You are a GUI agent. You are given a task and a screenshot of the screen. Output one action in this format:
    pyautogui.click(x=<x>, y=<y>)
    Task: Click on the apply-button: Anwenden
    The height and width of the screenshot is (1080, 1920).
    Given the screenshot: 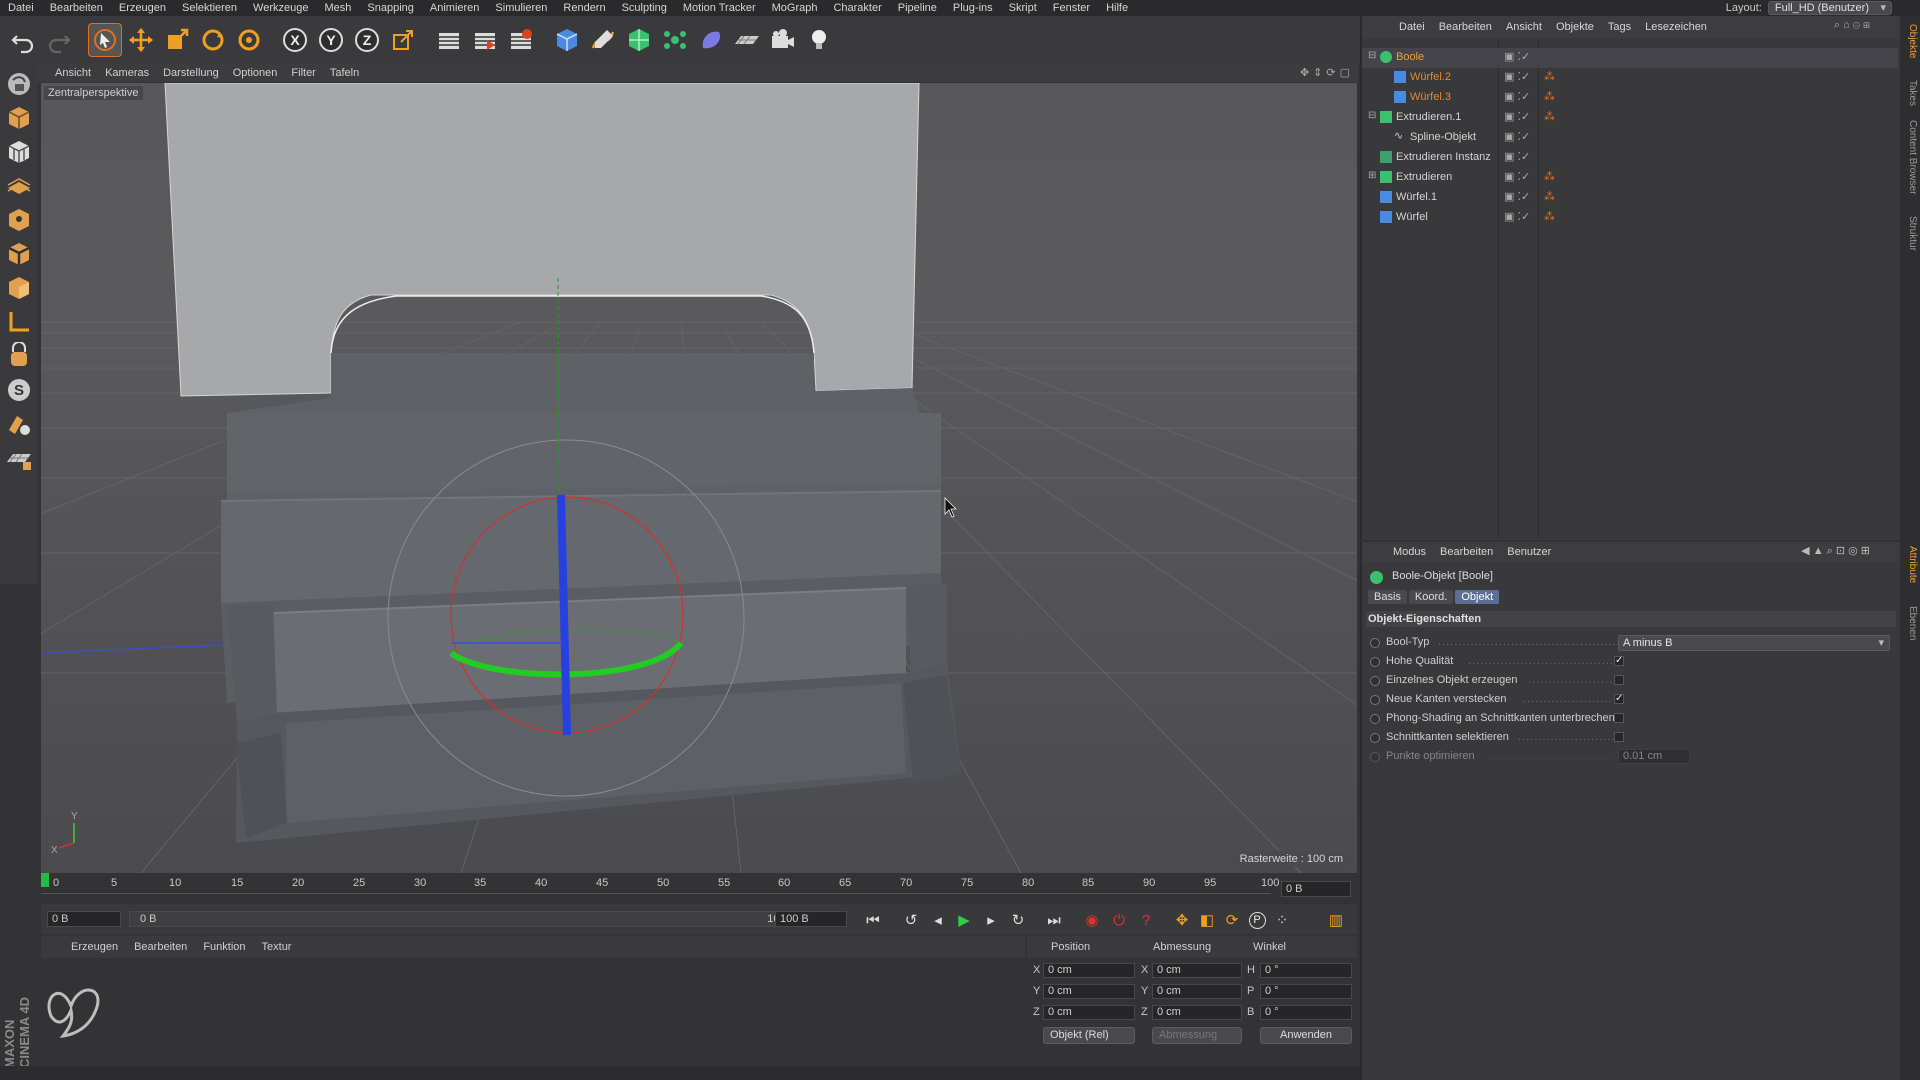 What is the action you would take?
    pyautogui.click(x=1306, y=1035)
    